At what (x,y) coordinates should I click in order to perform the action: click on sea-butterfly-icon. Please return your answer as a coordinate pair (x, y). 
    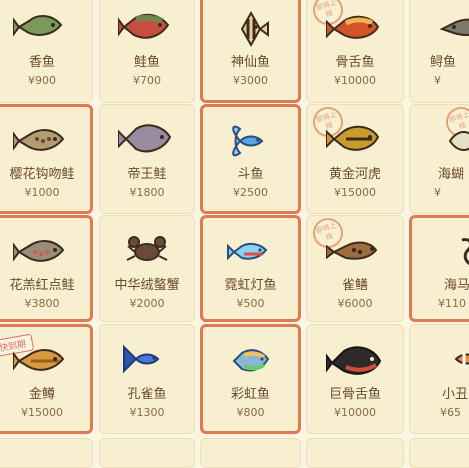
    Looking at the image, I should click on (454, 139).